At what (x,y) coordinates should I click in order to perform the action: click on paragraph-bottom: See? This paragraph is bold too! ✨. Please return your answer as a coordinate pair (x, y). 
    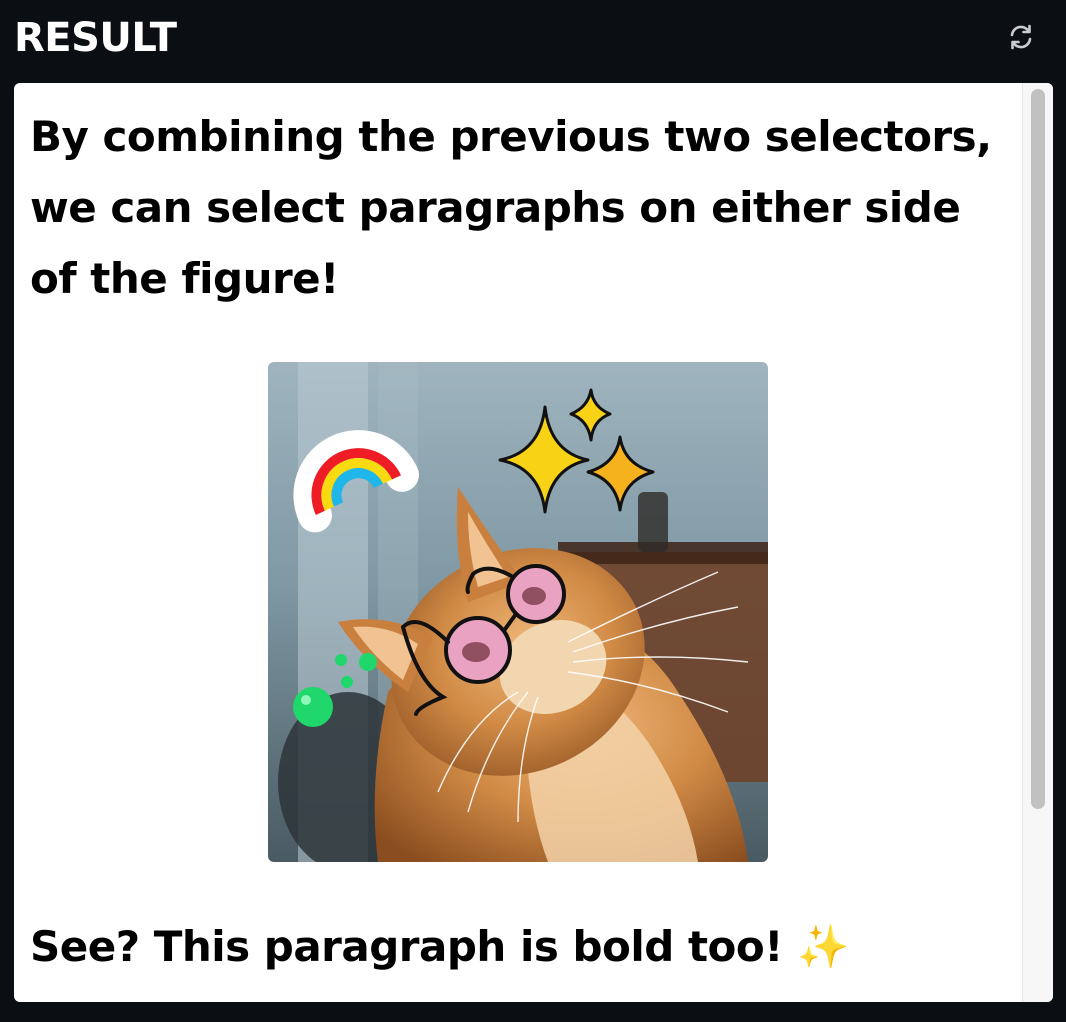
    Looking at the image, I should click on (439, 946).